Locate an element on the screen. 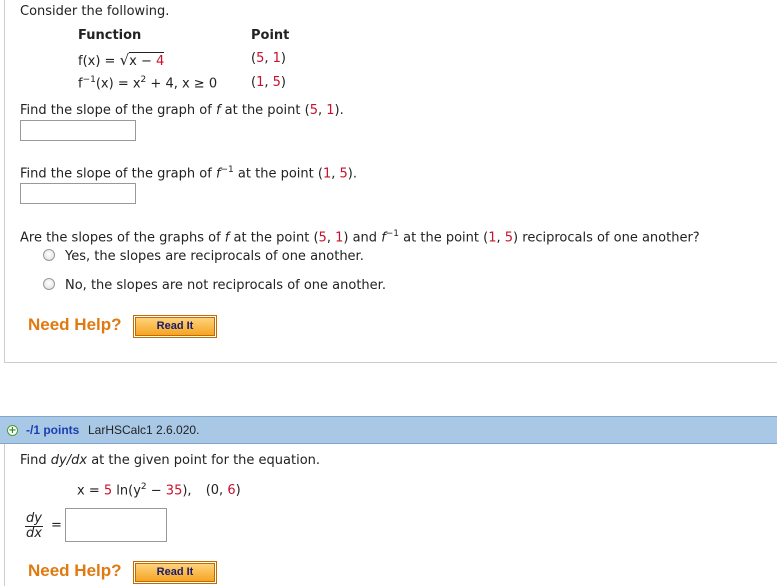  need-help-label-2: Need Help? is located at coordinates (75, 570).